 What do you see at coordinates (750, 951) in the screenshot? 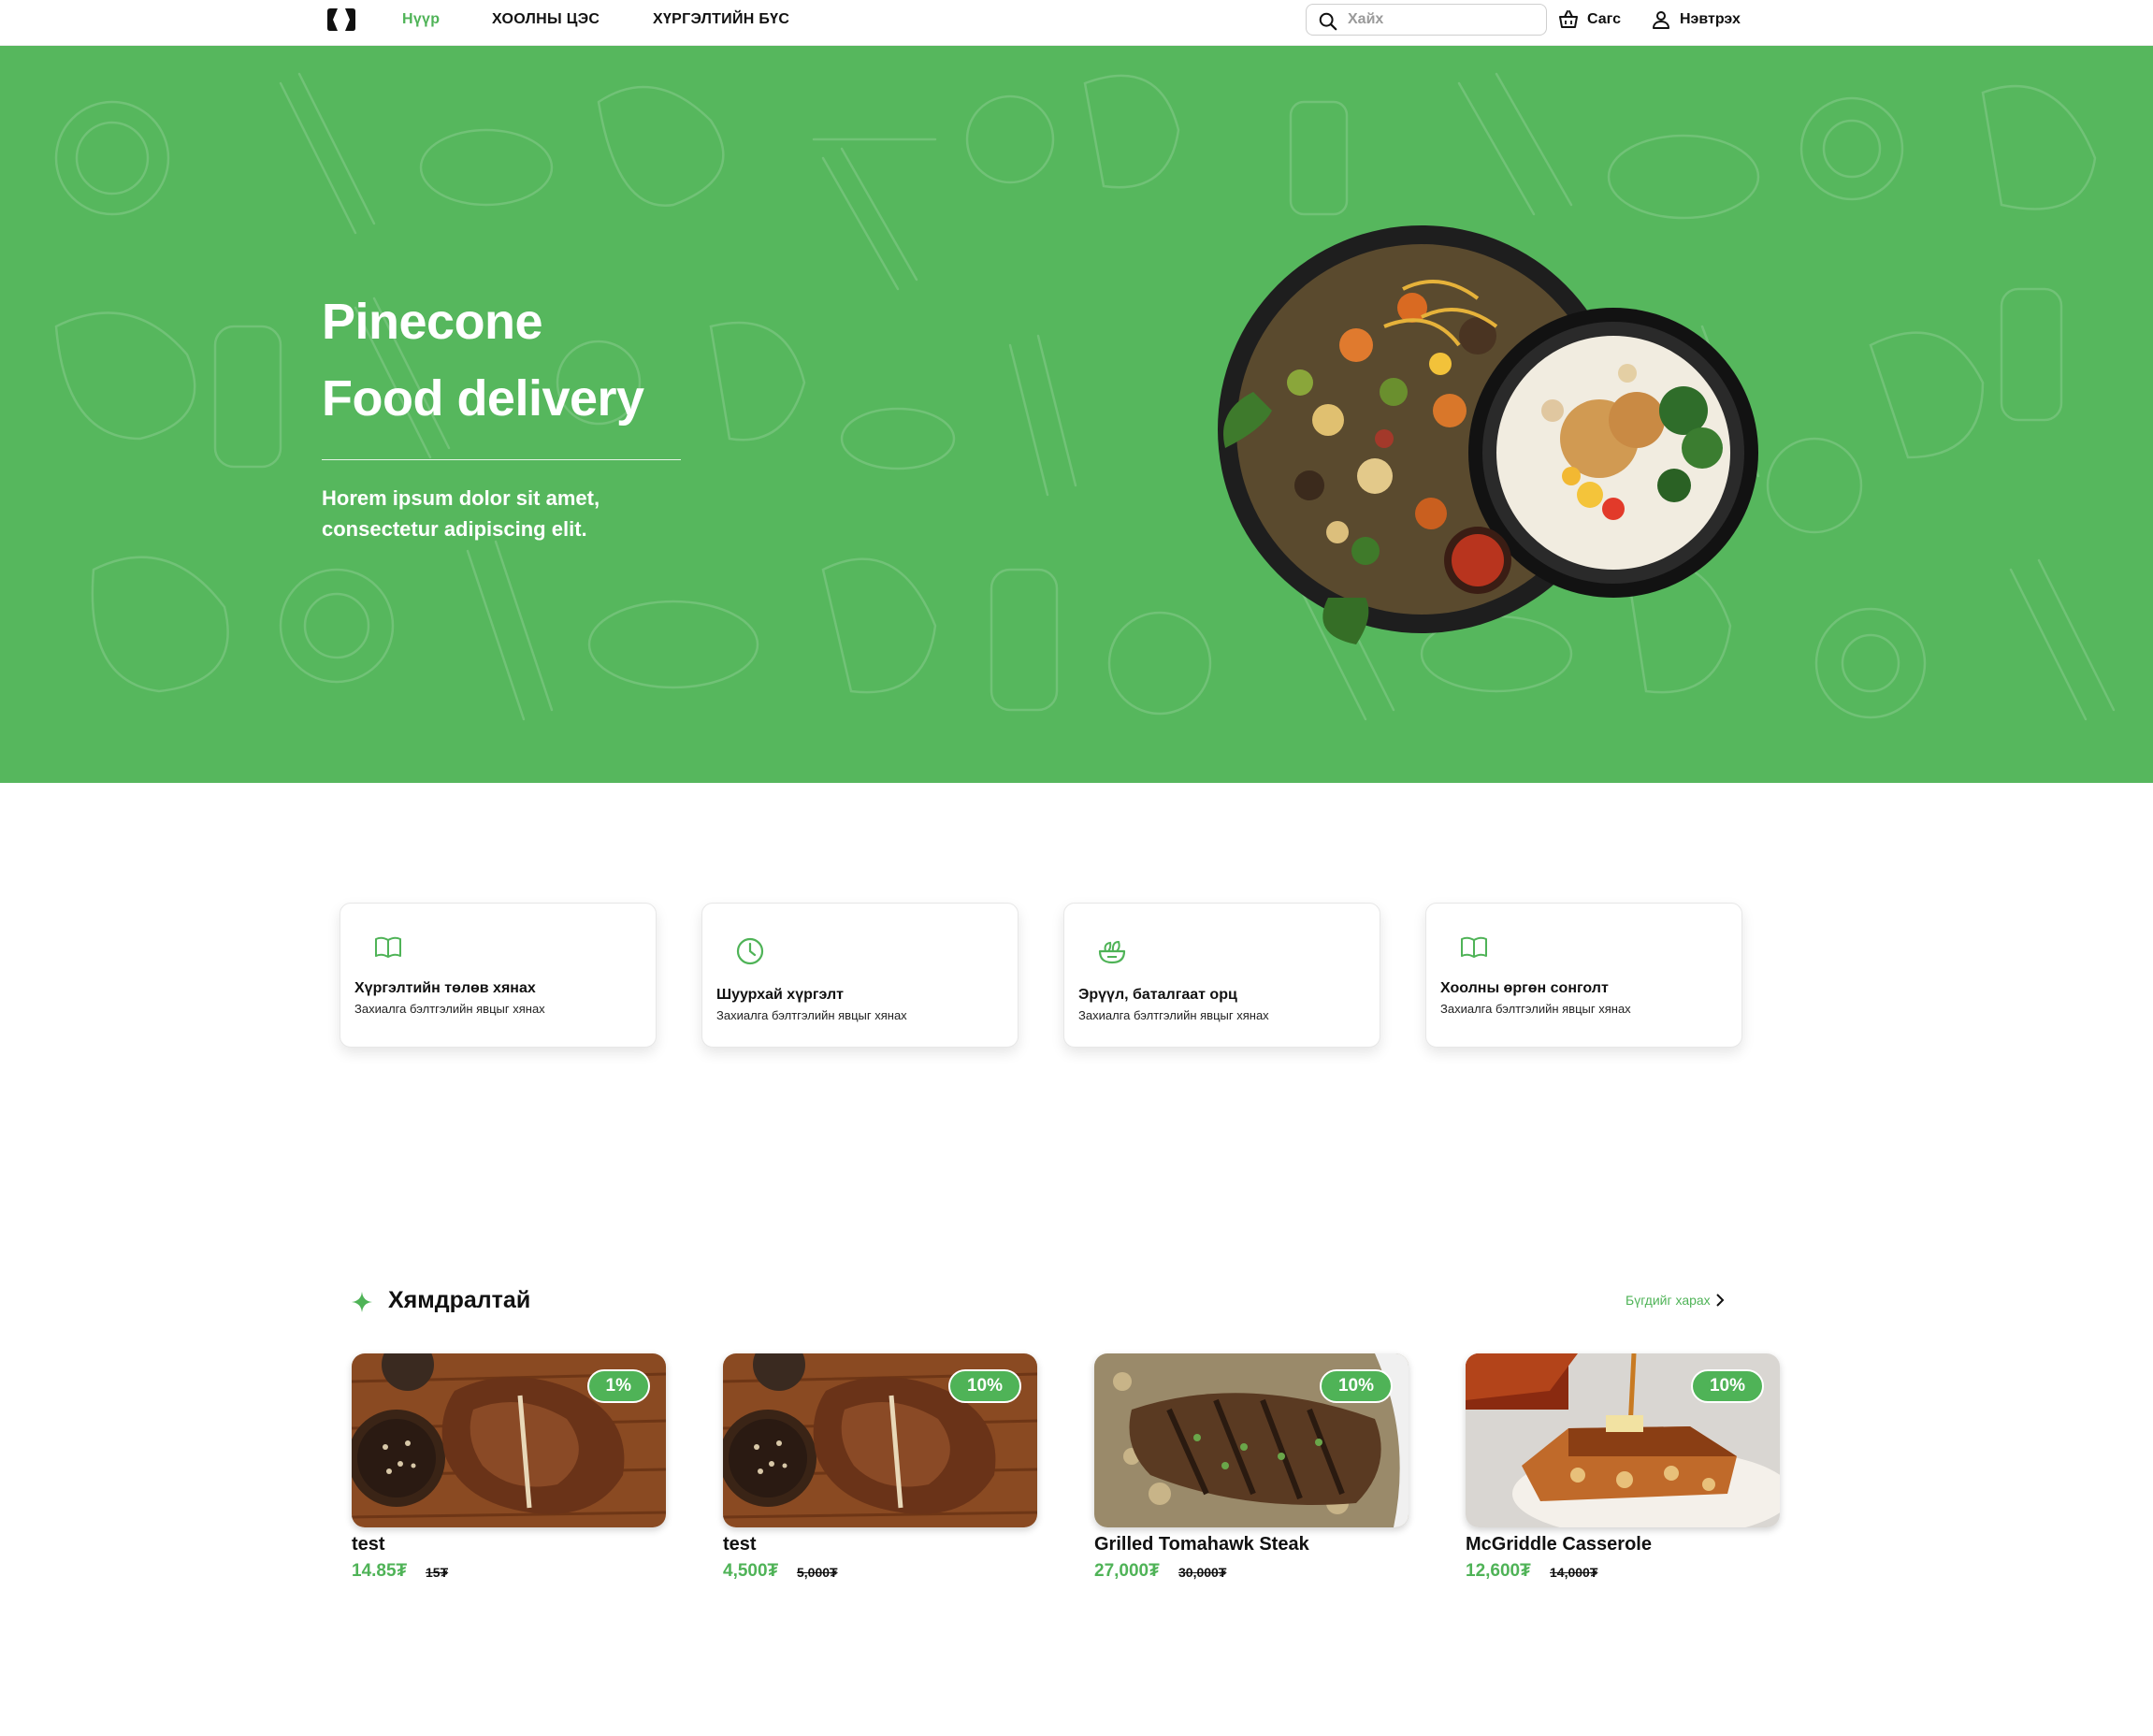
I see `clock-icon` at bounding box center [750, 951].